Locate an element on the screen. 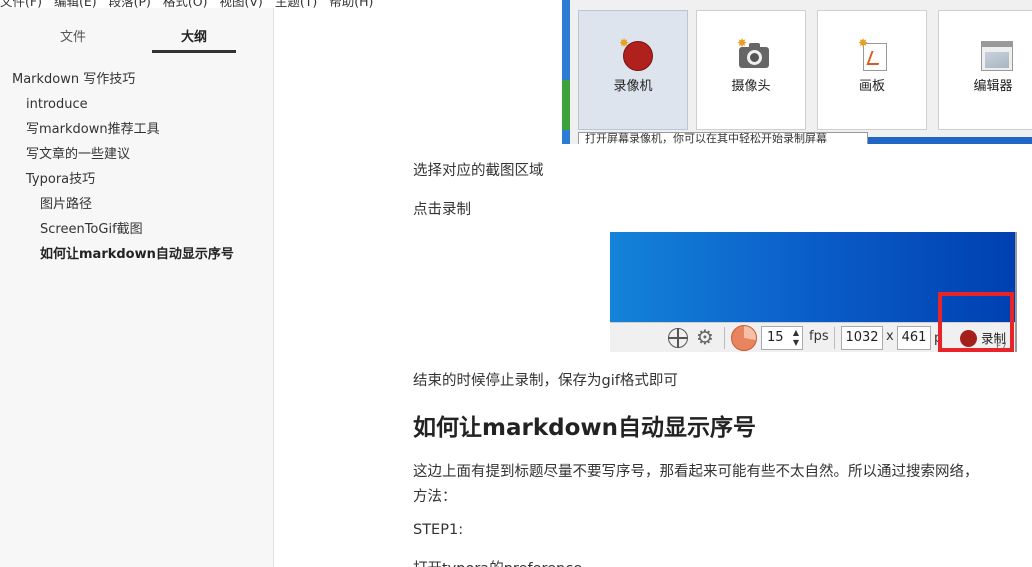 The image size is (1032, 567). outline-item-typora-tips: Typora技巧 is located at coordinates (137, 180).